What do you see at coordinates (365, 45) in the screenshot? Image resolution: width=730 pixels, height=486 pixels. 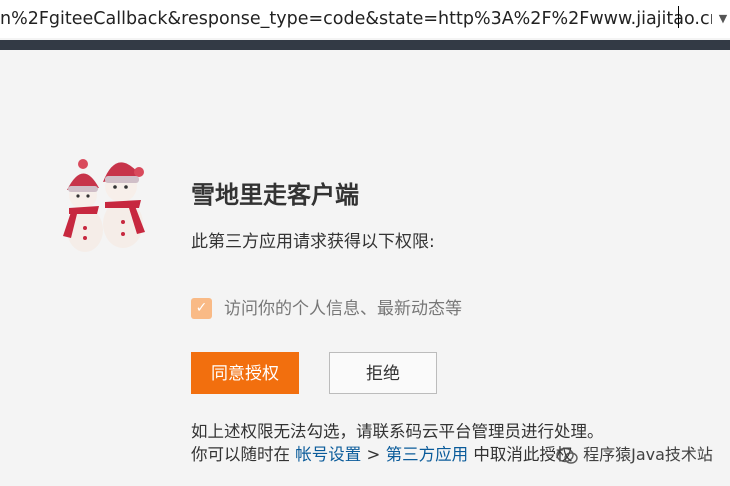 I see `top-header-bar` at bounding box center [365, 45].